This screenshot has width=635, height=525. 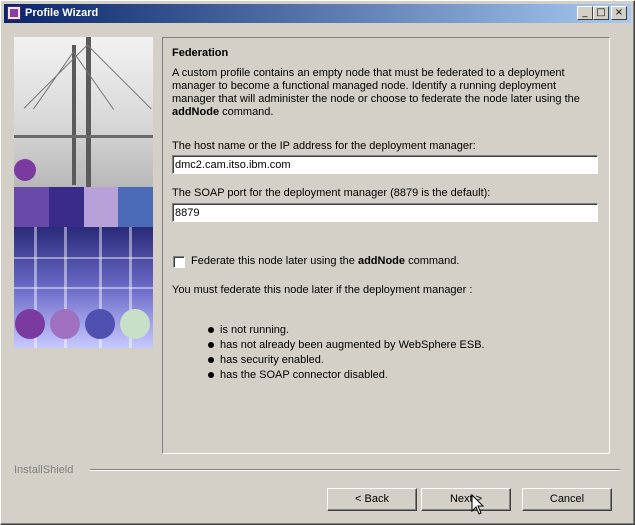 I want to click on federate-later-suffix: command., so click(x=432, y=261).